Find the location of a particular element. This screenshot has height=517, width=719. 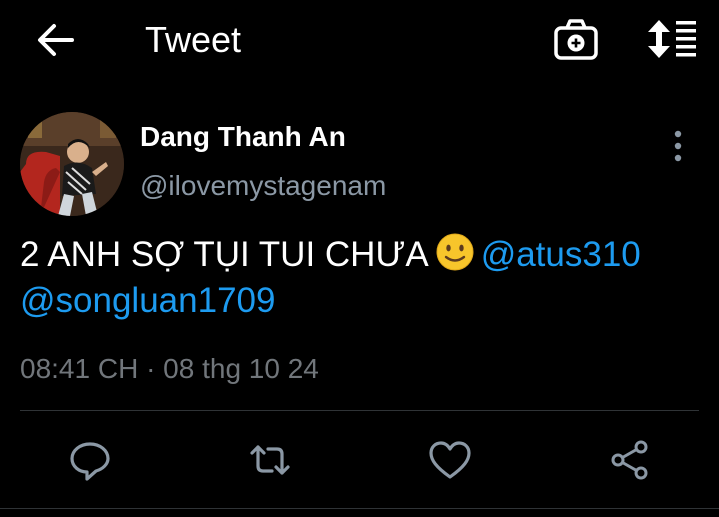

camera-button is located at coordinates (576, 40).